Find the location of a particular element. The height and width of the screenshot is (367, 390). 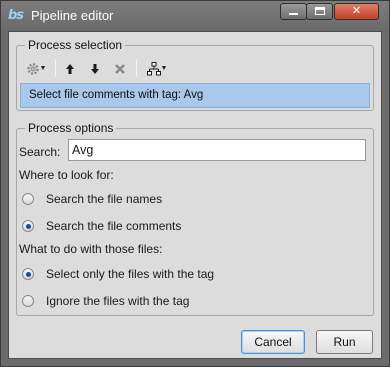

search-label: Search: is located at coordinates (40, 152).